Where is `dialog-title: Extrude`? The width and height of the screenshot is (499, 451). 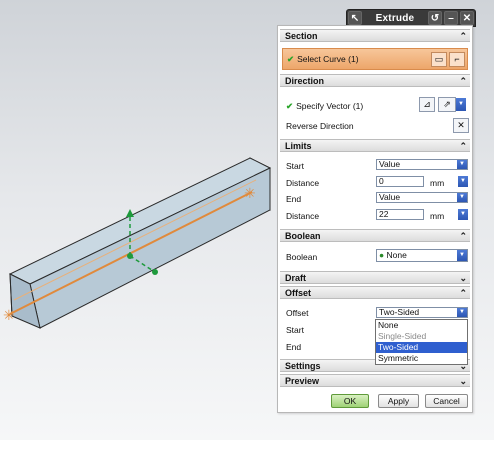 dialog-title: Extrude is located at coordinates (395, 18).